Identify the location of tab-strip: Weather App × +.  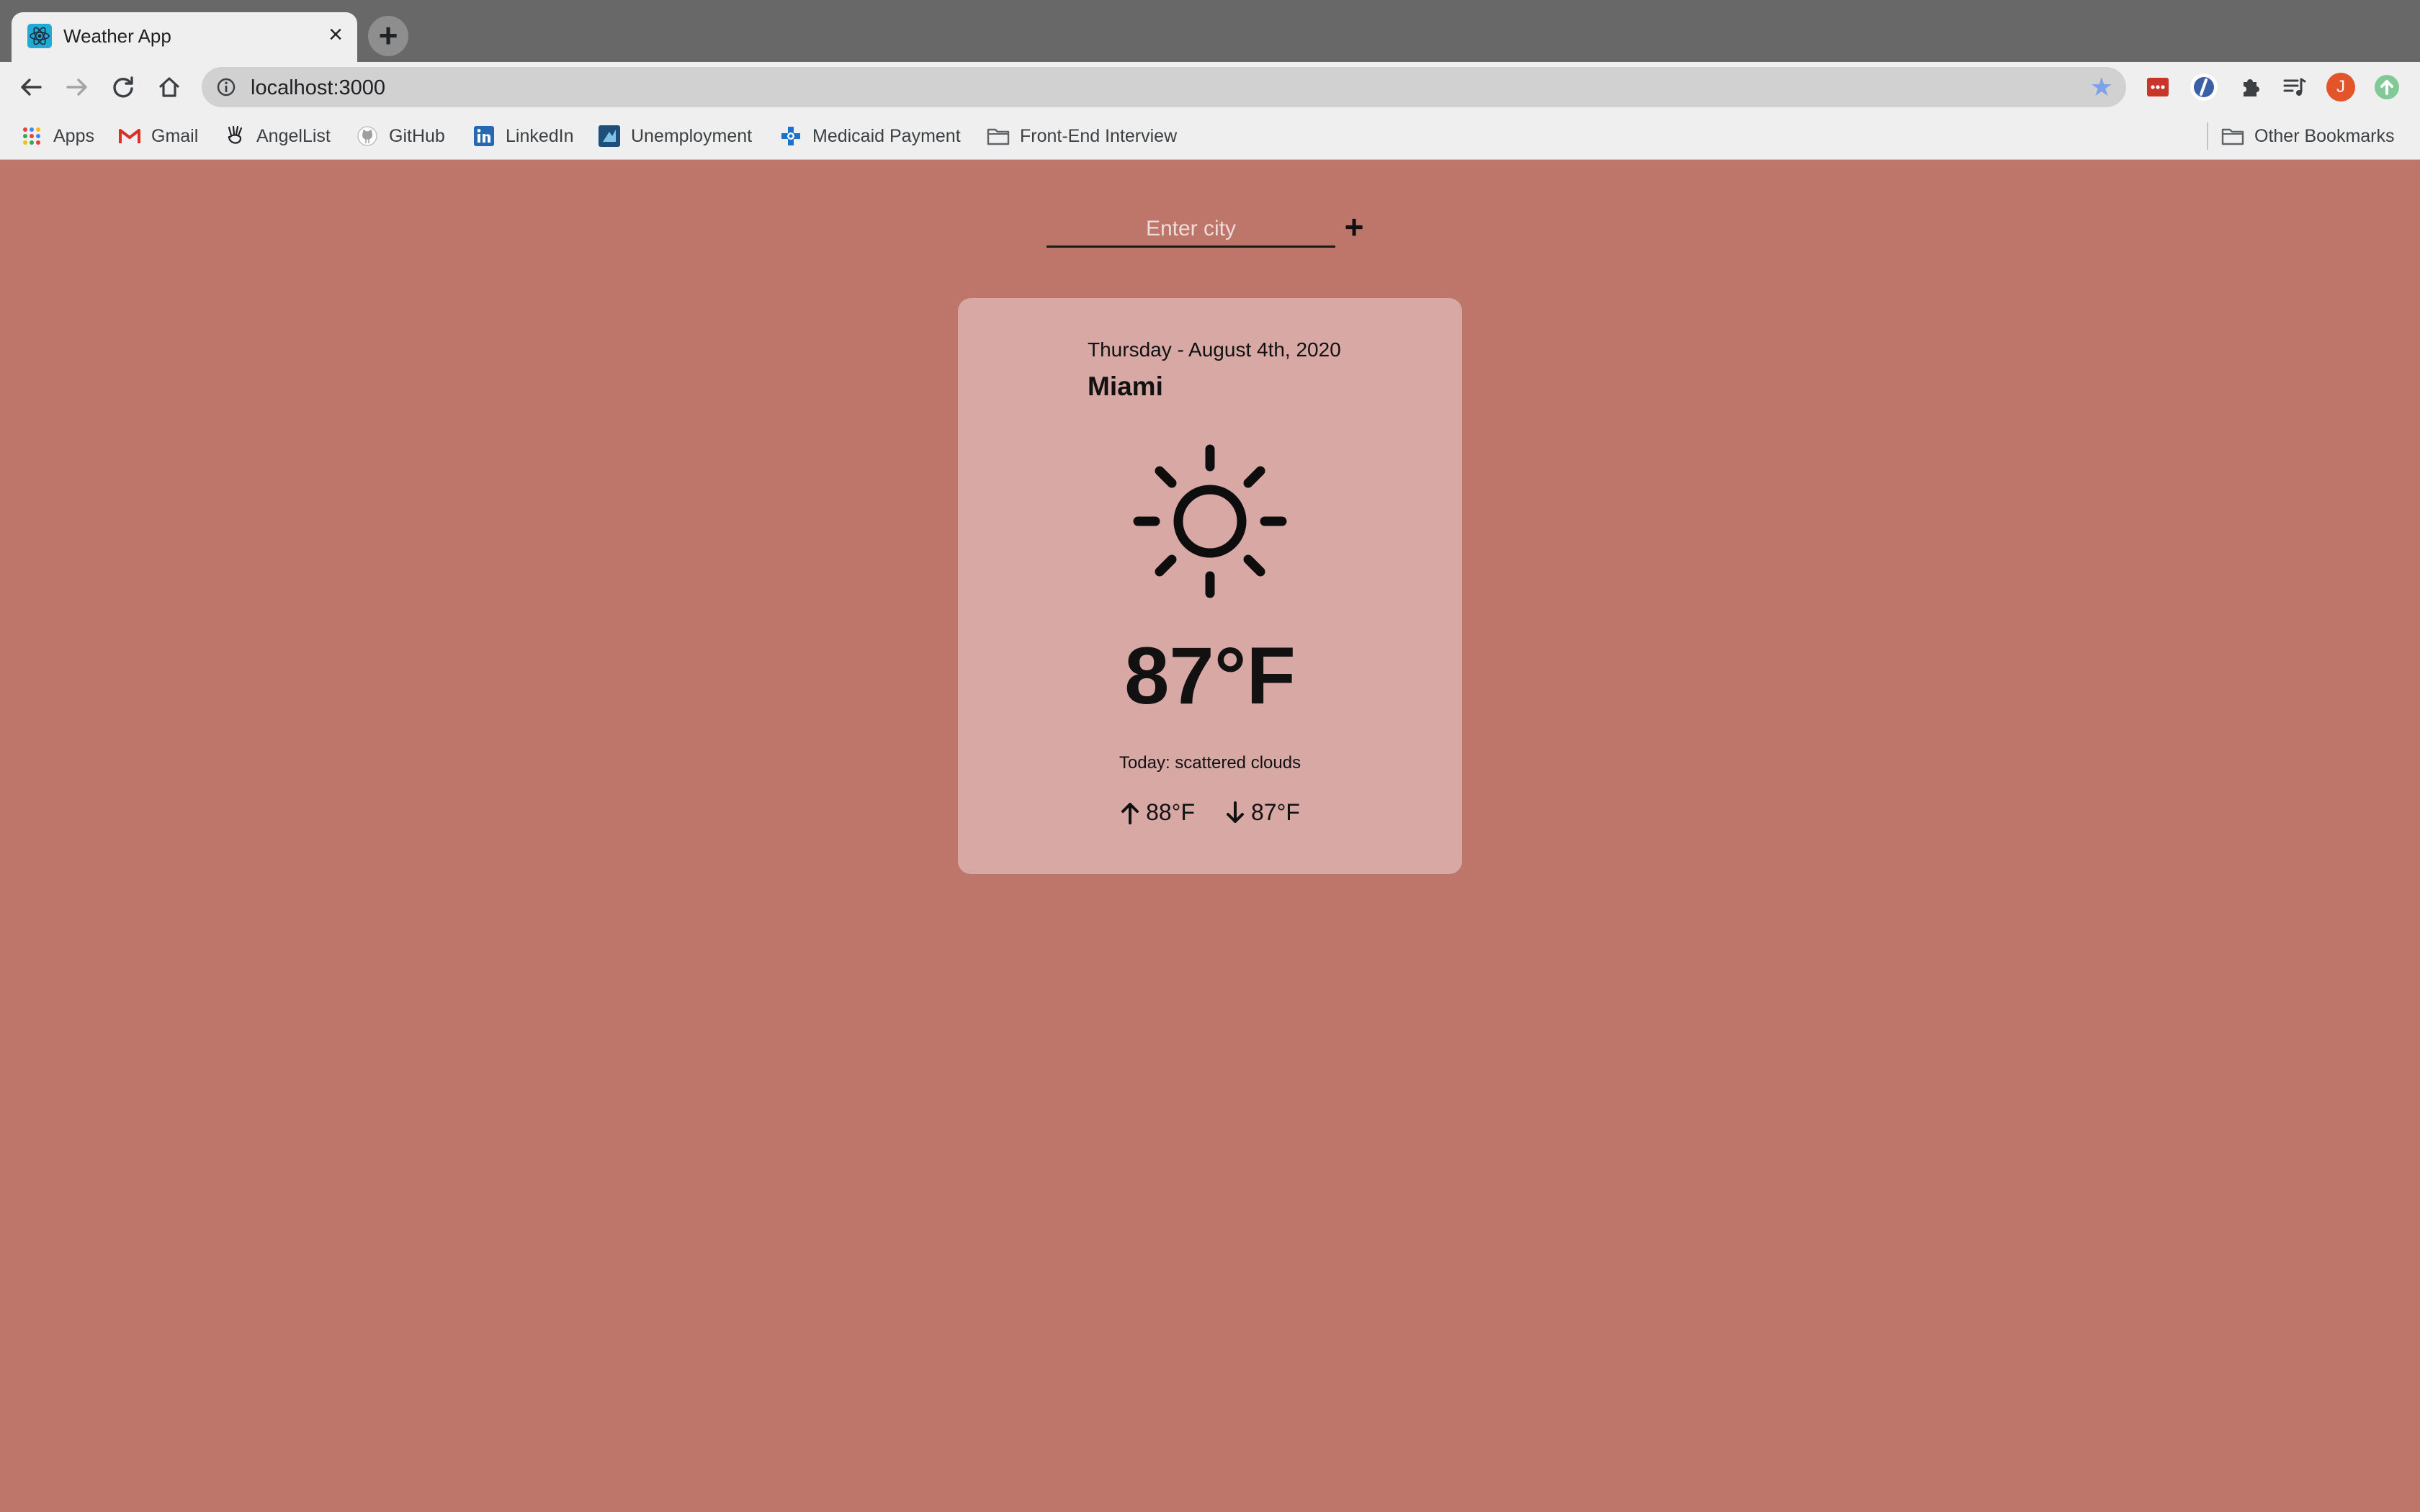
(1210, 31).